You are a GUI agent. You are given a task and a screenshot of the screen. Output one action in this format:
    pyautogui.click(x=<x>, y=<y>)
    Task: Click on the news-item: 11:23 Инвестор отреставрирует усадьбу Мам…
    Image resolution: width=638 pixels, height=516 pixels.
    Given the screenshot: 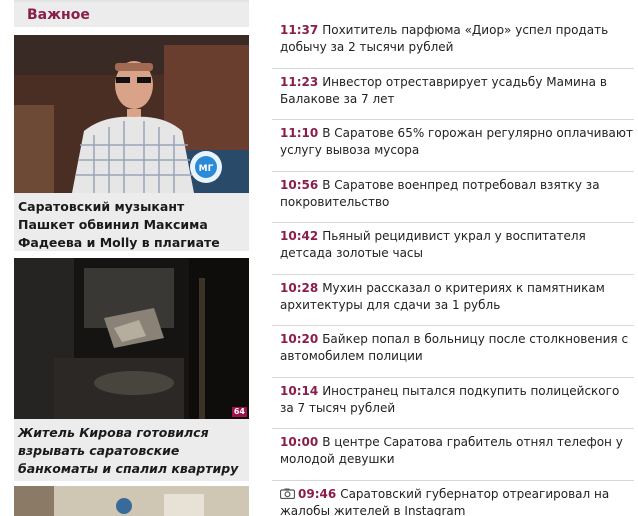 What is the action you would take?
    pyautogui.click(x=453, y=94)
    